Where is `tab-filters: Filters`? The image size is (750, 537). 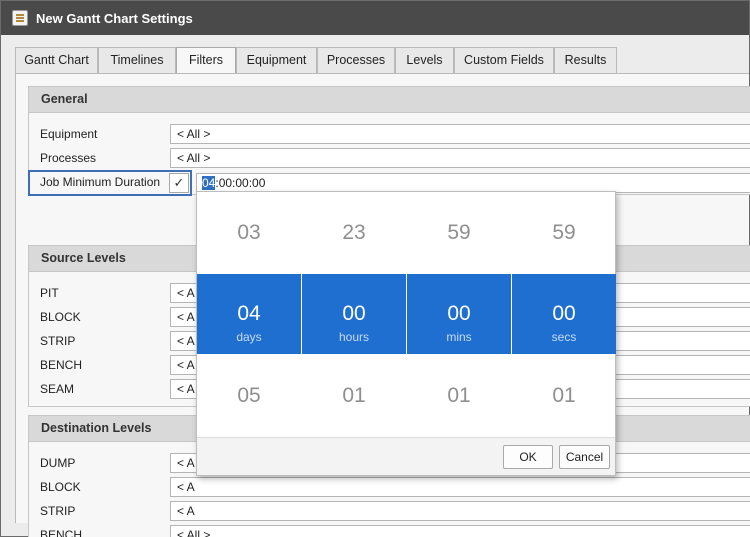 tab-filters: Filters is located at coordinates (206, 60).